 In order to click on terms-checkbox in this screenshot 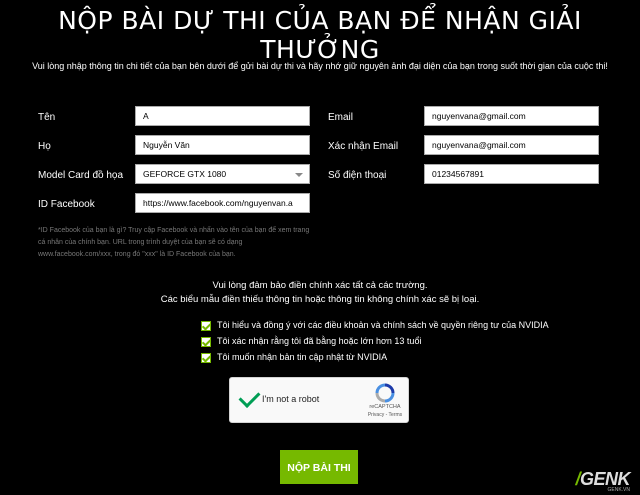, I will do `click(206, 326)`.